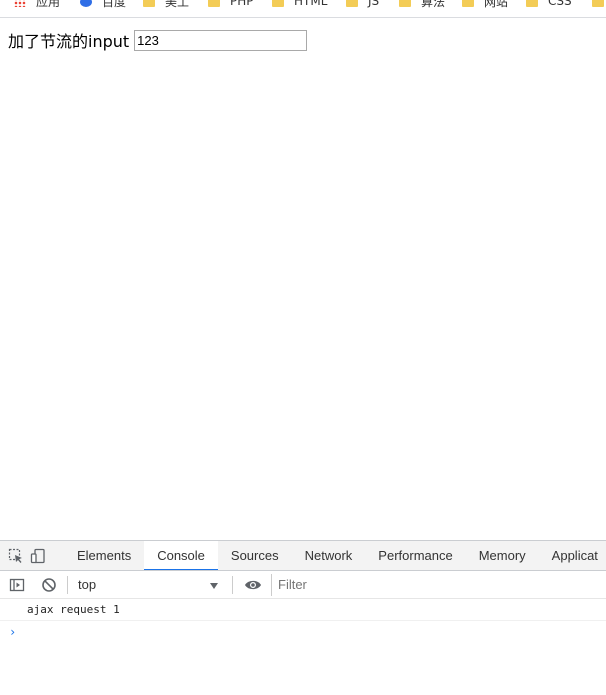 This screenshot has height=695, width=606. What do you see at coordinates (69, 41) in the screenshot?
I see `input-label: 加了节流的input` at bounding box center [69, 41].